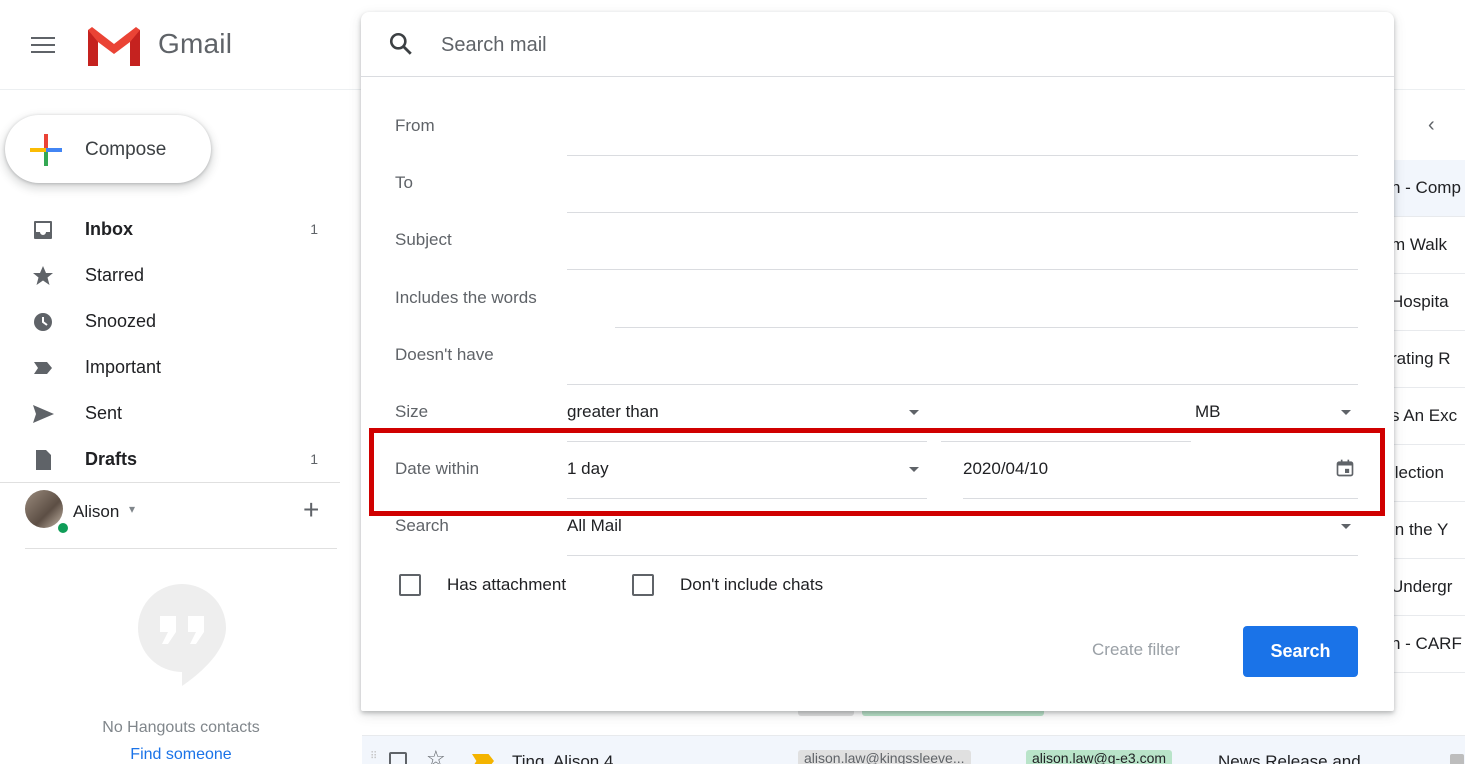 The height and width of the screenshot is (764, 1465). I want to click on chevron-down-icon: ▾, so click(132, 509).